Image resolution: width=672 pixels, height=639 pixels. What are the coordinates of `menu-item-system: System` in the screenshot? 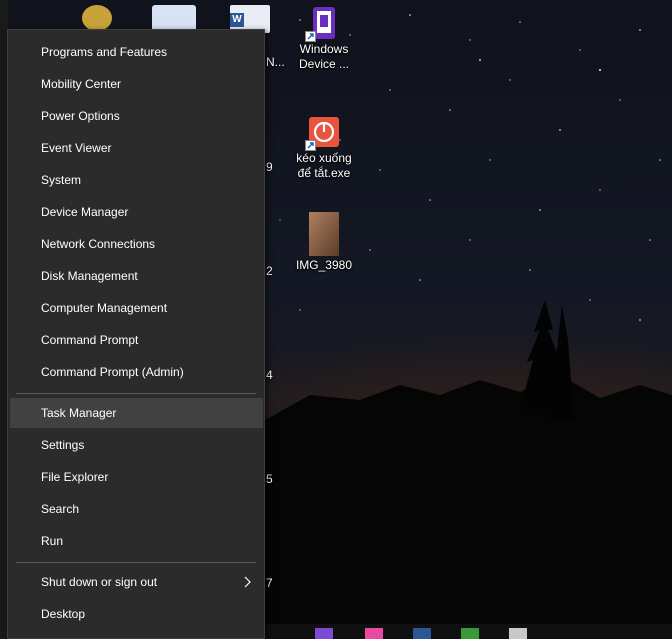 It's located at (136, 180).